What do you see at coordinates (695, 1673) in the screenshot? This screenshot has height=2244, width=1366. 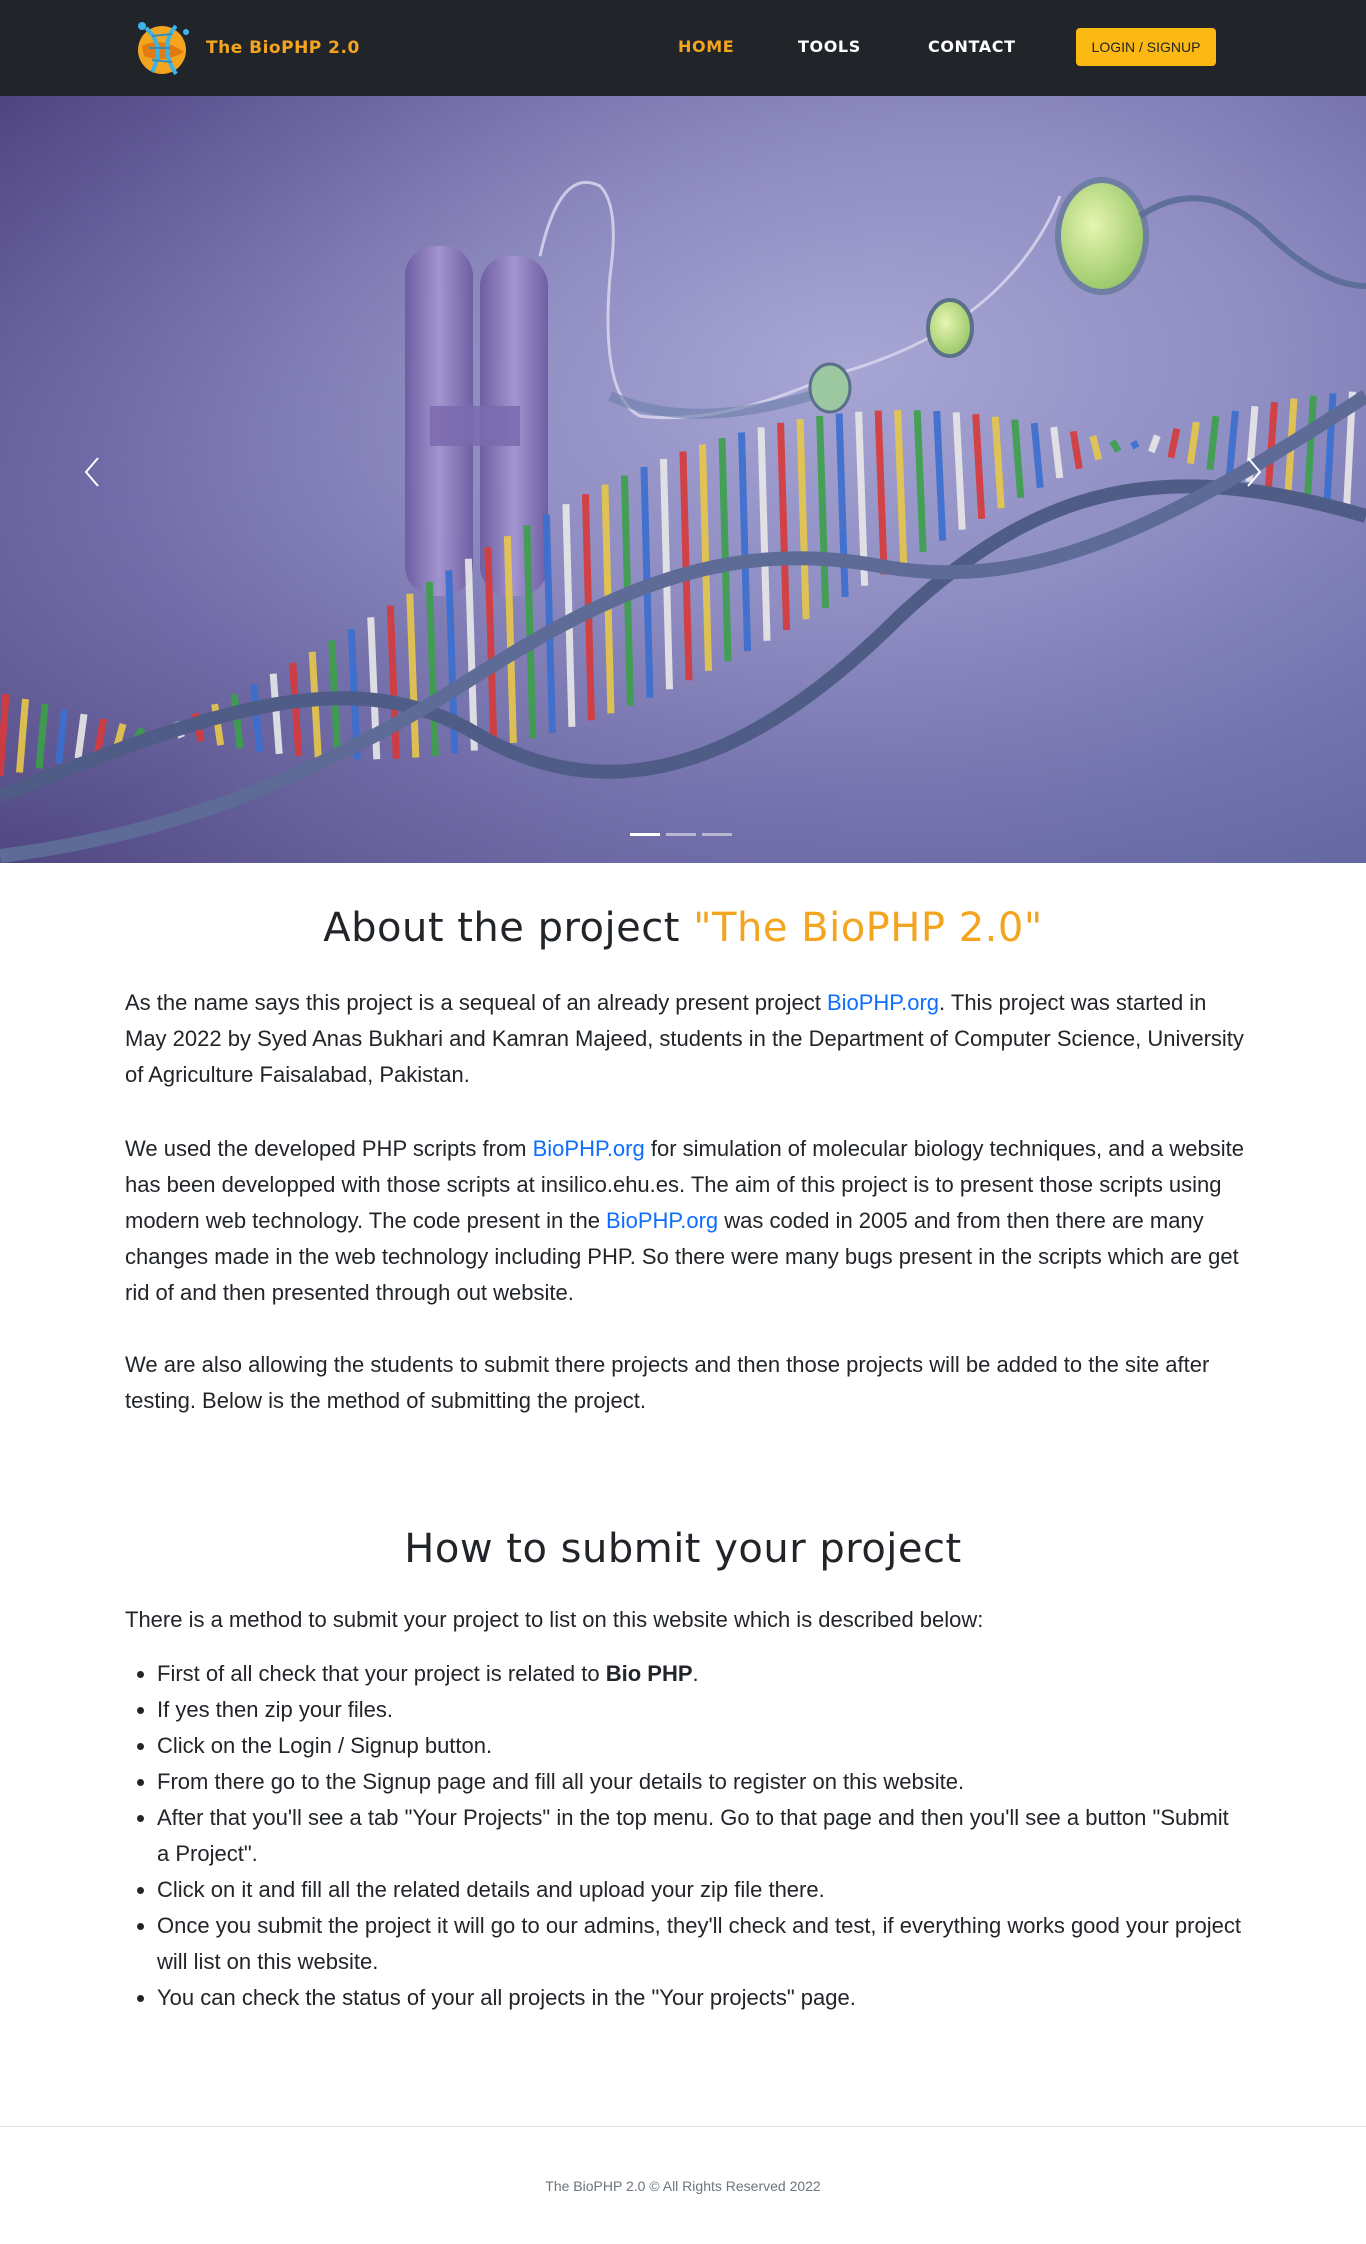 I see `step-1-text-b: .` at bounding box center [695, 1673].